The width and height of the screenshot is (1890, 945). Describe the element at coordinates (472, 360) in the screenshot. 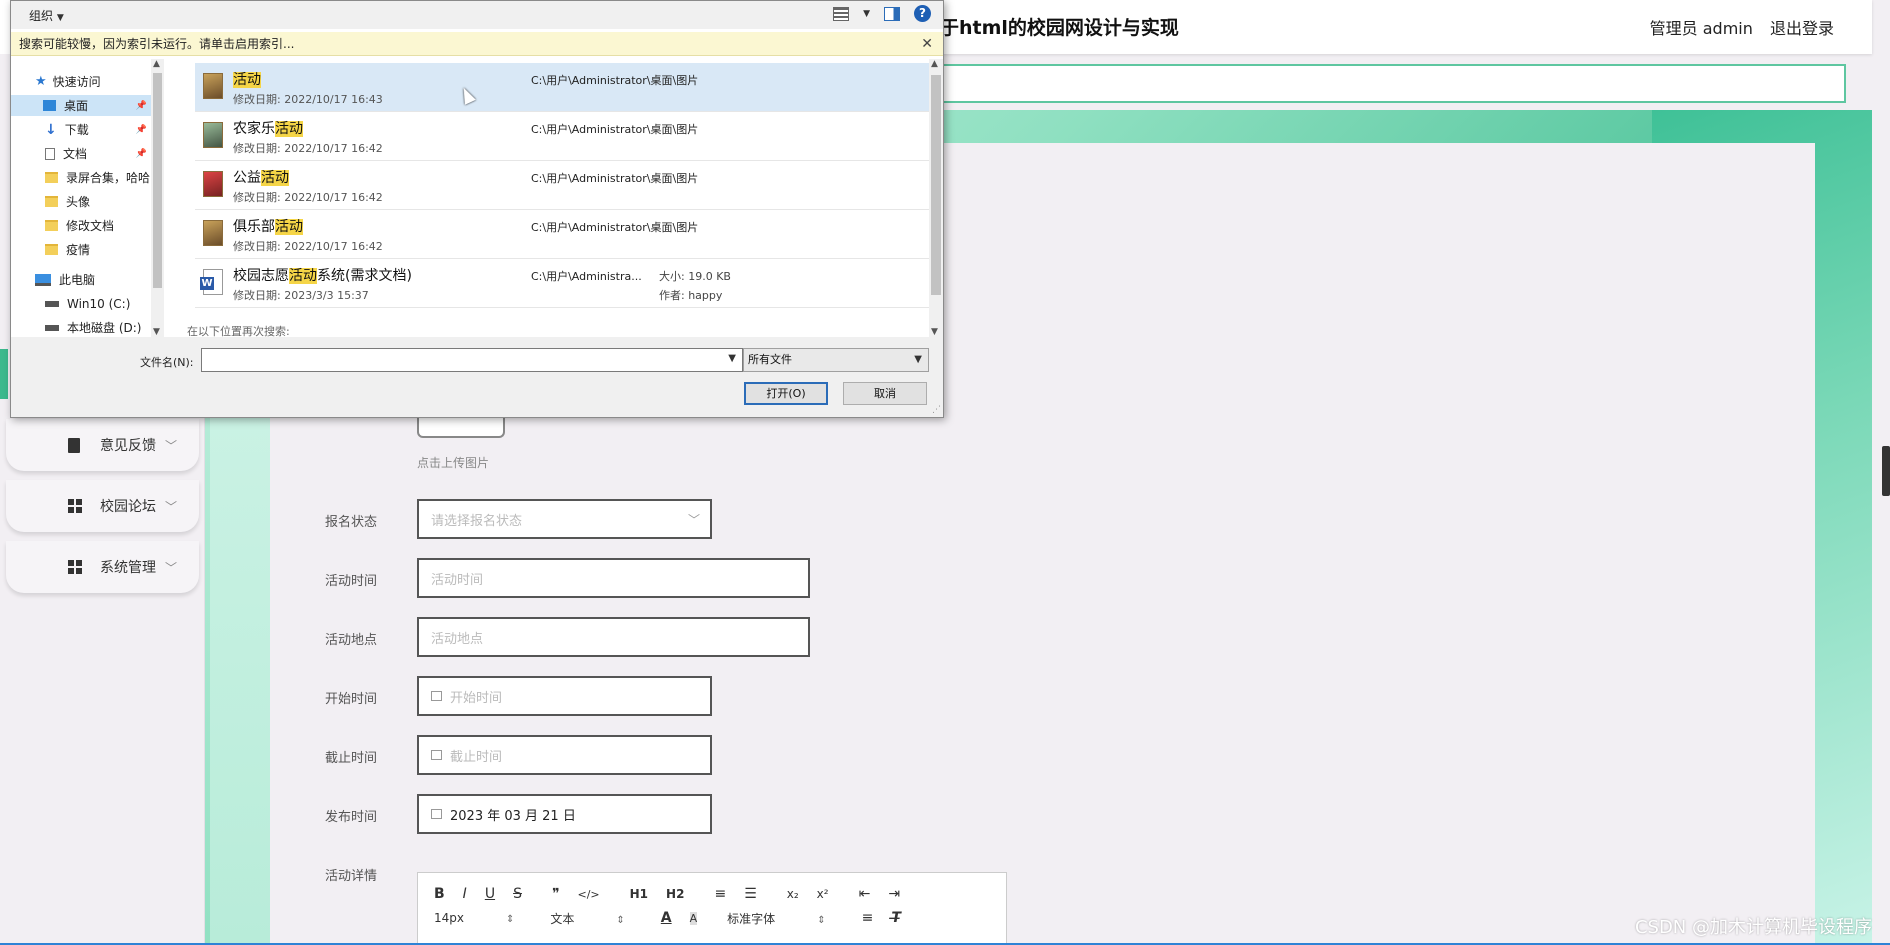

I see `filename-input: ▼` at that location.